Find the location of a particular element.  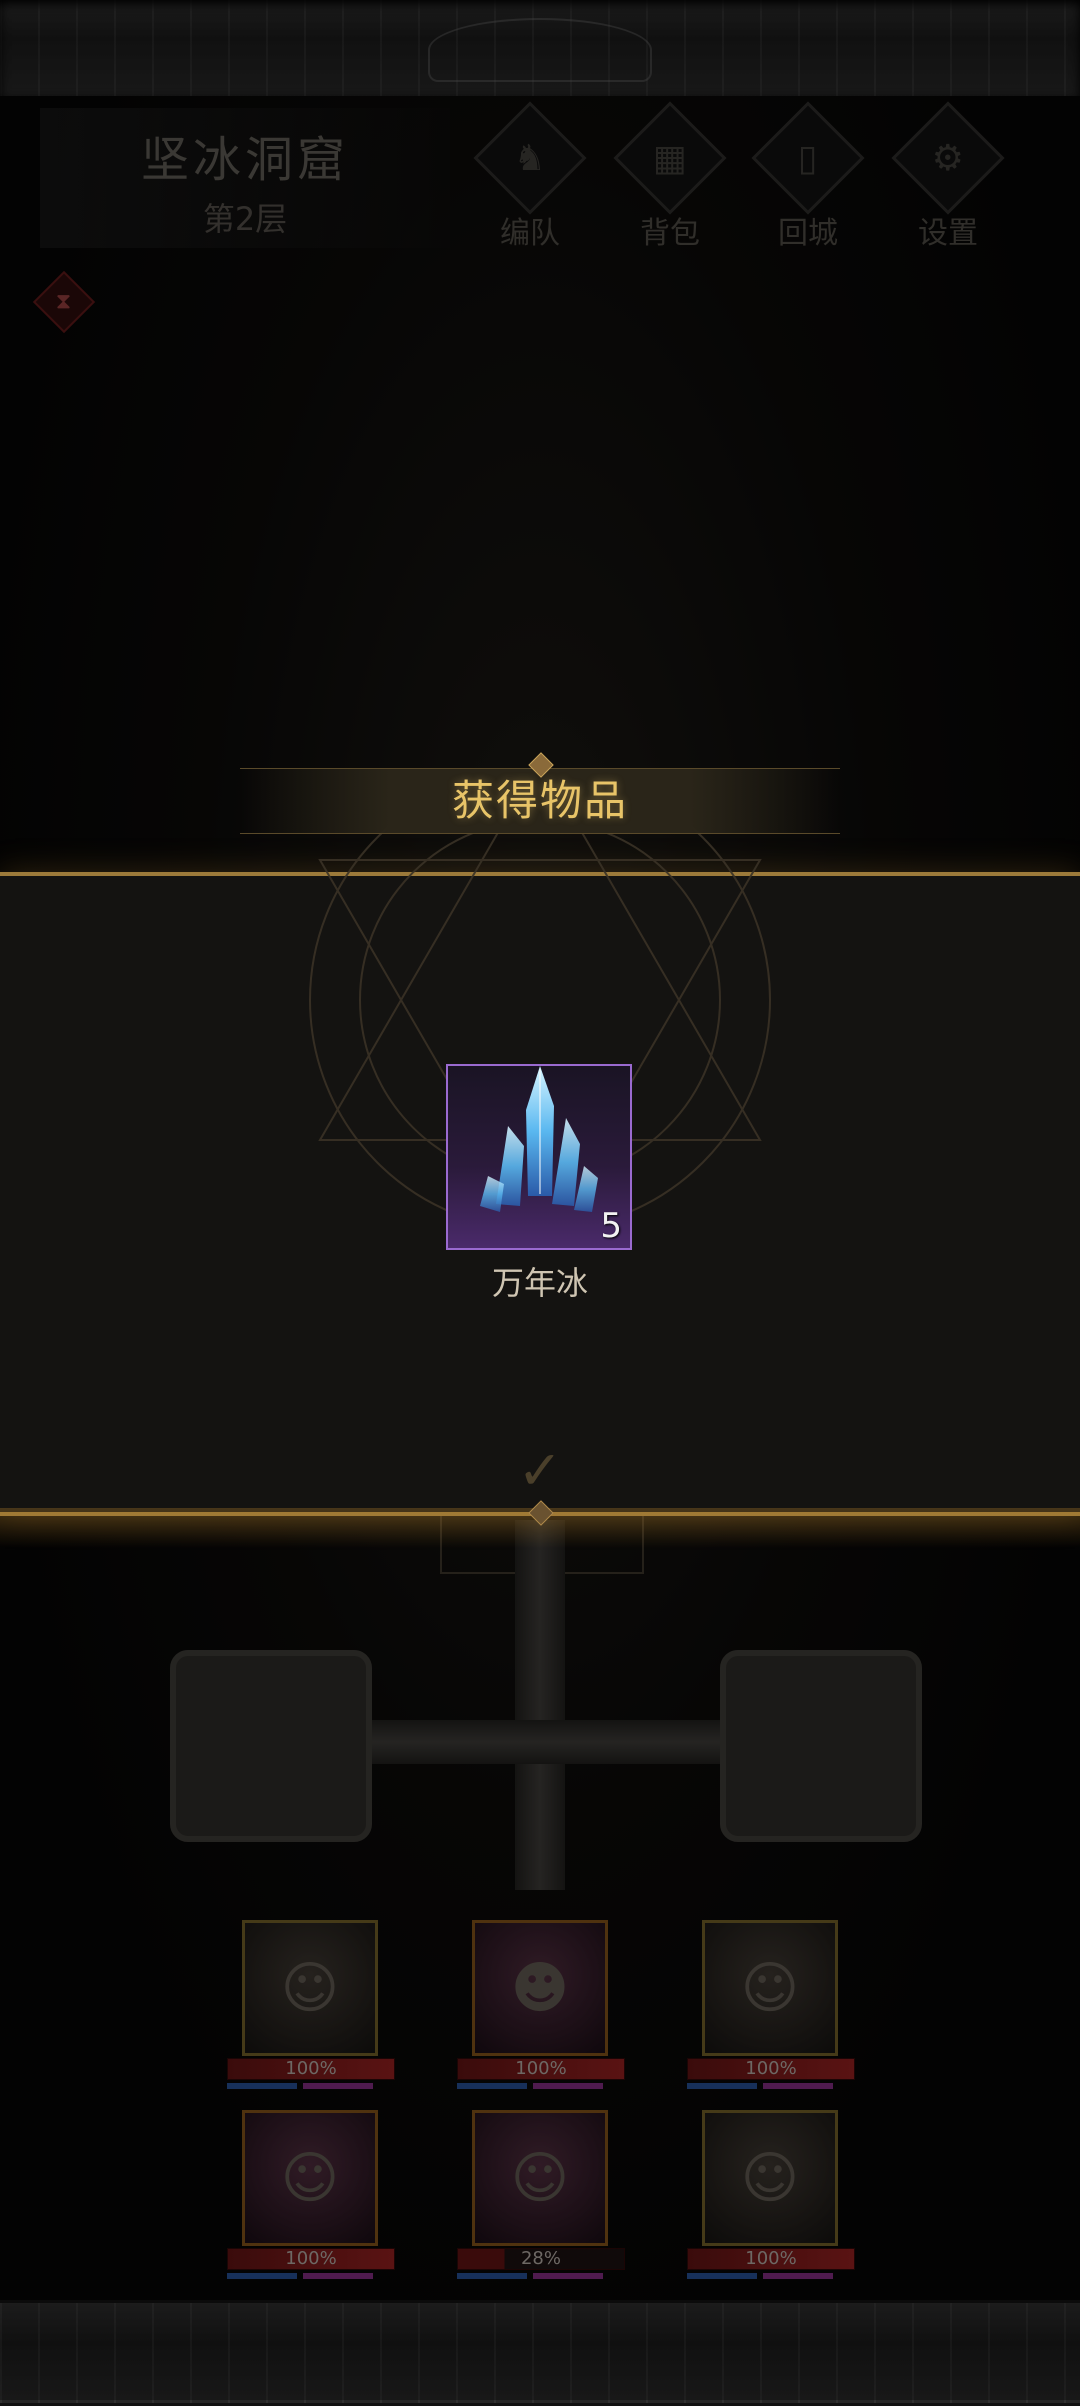

checkmark-icon: ✓ is located at coordinates (540, 1470).